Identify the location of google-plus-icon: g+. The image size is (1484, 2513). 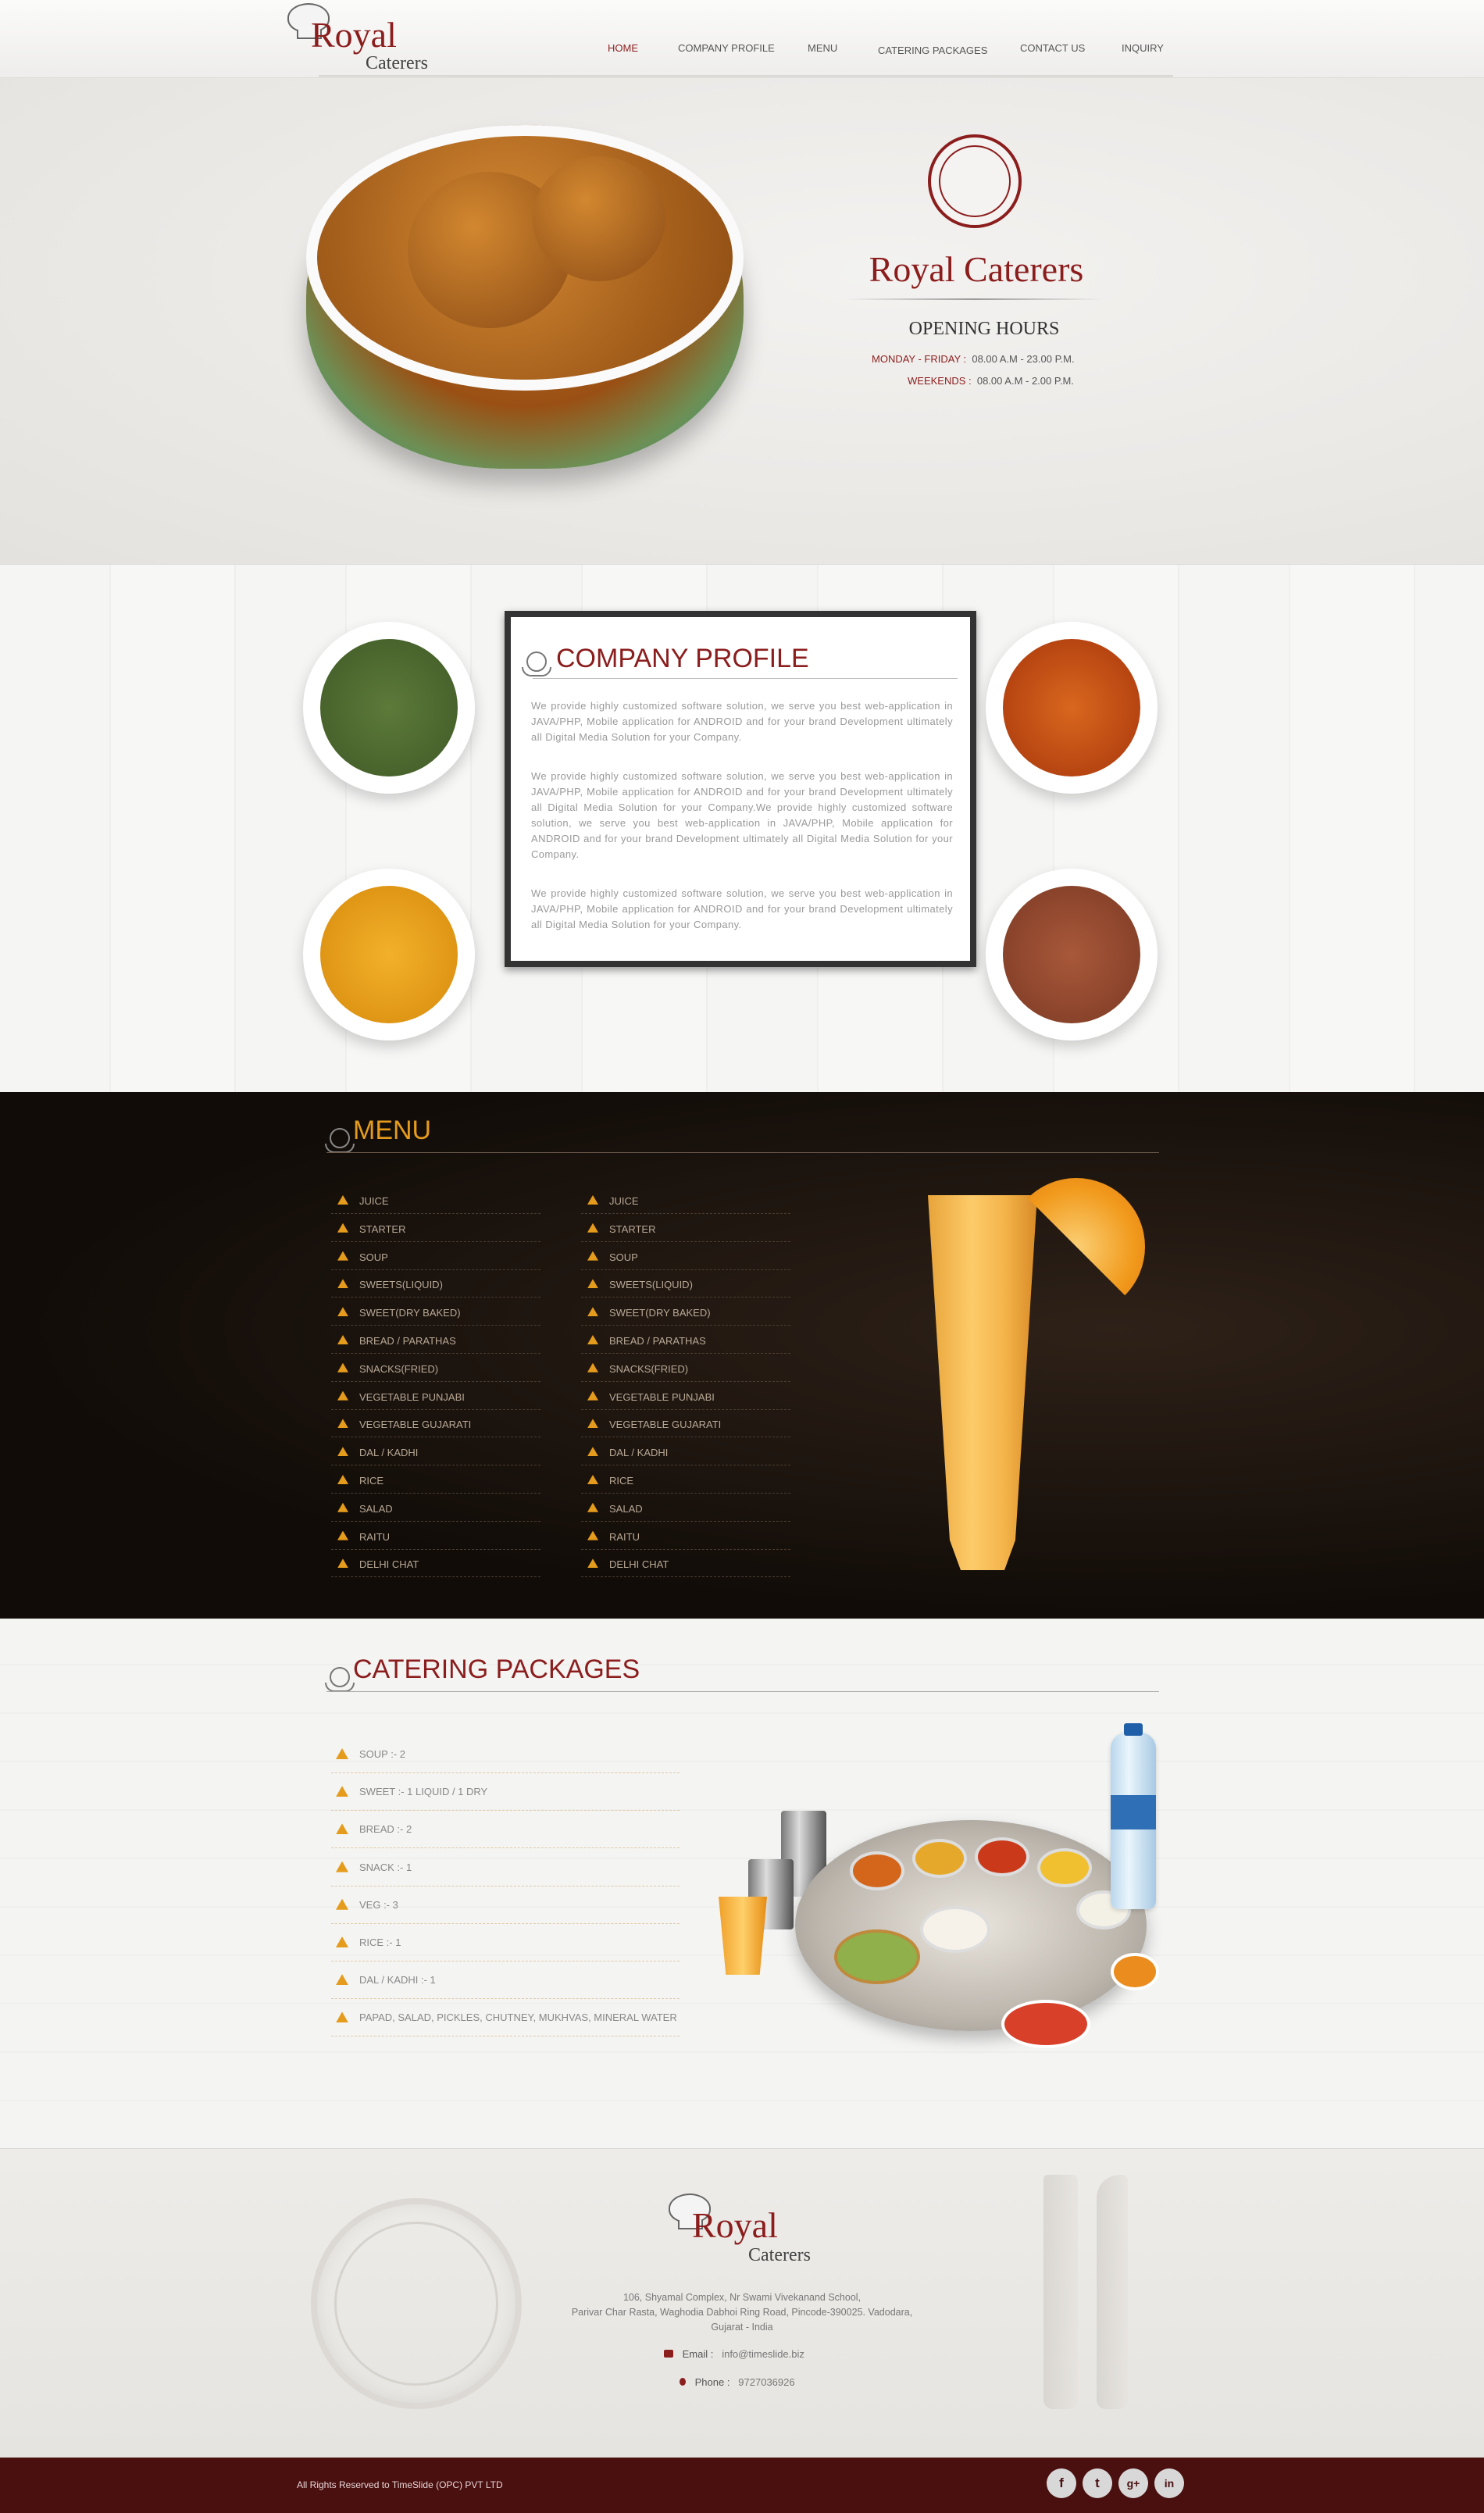
(1133, 2483).